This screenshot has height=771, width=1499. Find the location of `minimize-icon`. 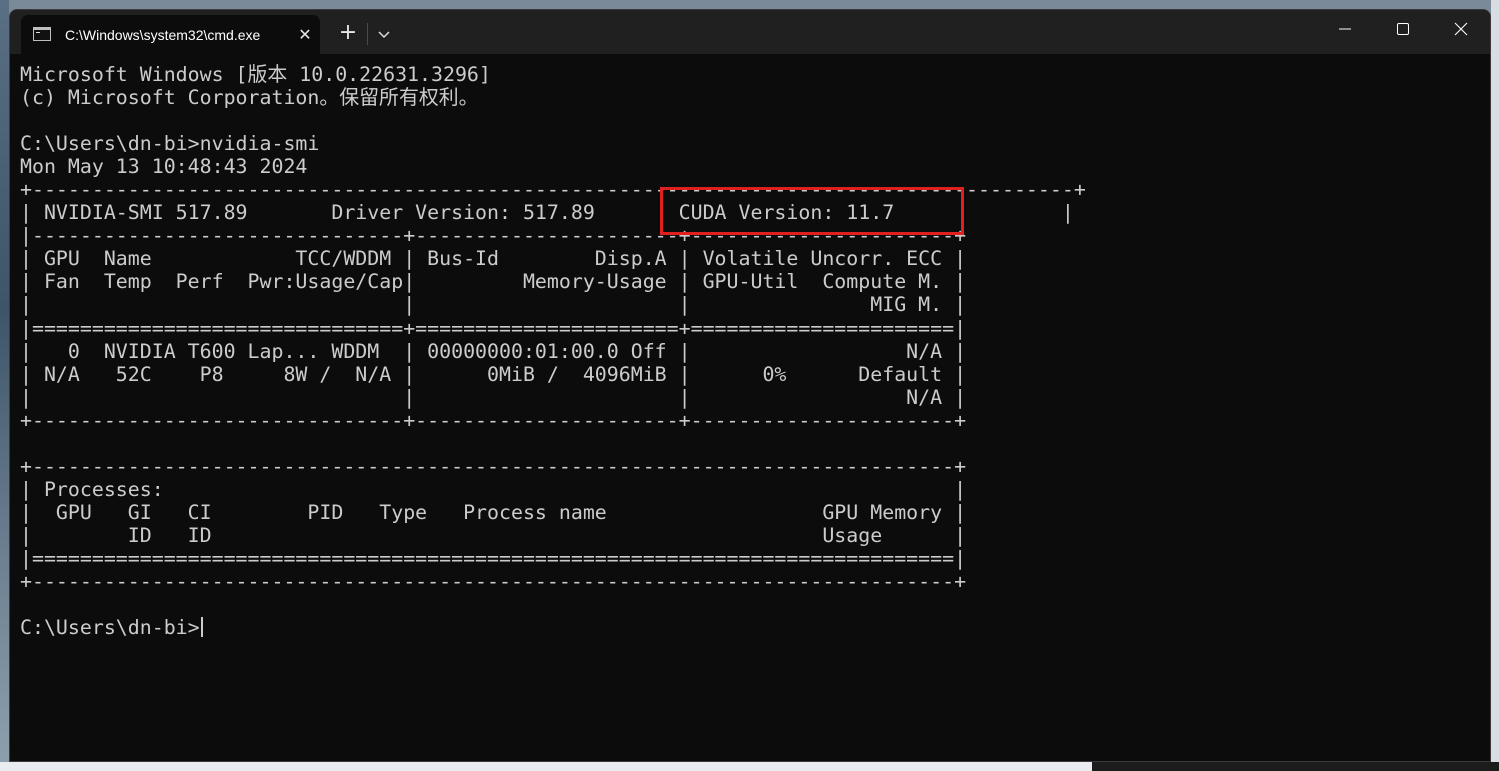

minimize-icon is located at coordinates (1345, 29).